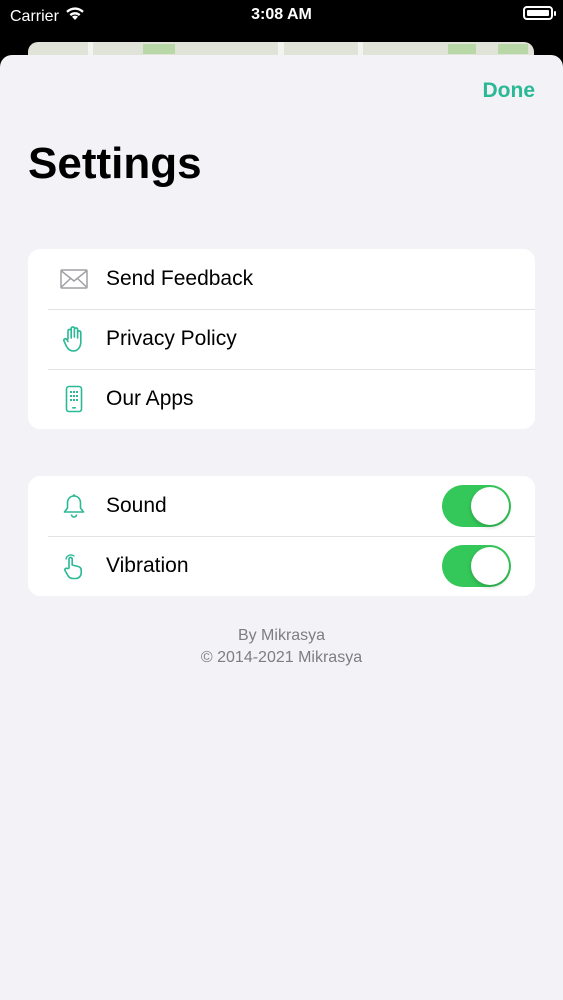 The width and height of the screenshot is (563, 1000). Describe the element at coordinates (74, 339) in the screenshot. I see `hand-icon` at that location.